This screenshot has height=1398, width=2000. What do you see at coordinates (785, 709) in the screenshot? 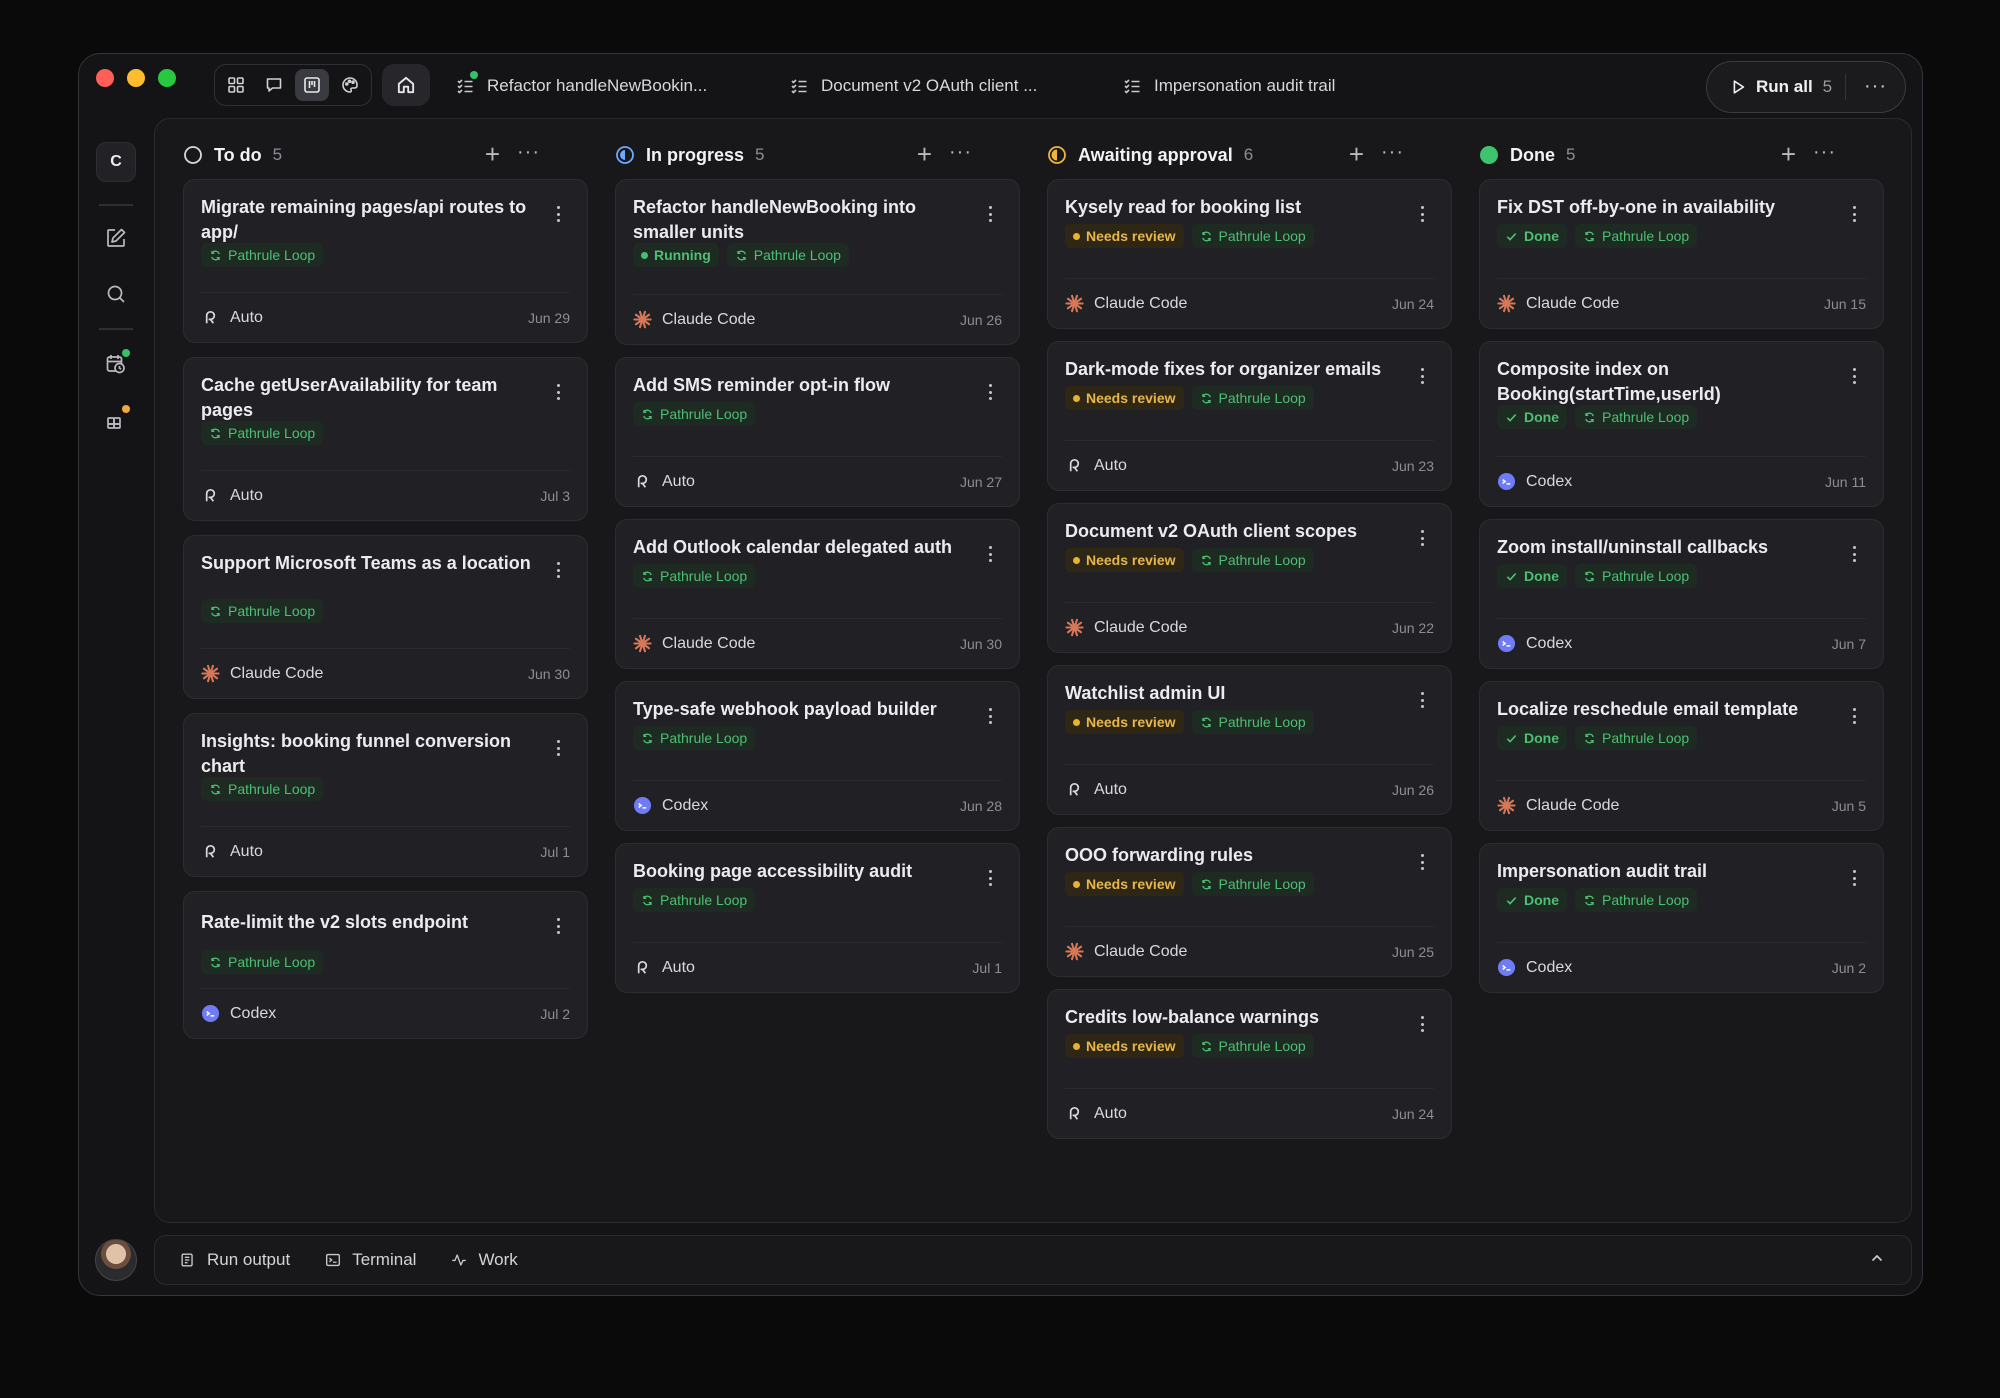
I see `card-title: Type-safe webhook payload builder` at bounding box center [785, 709].